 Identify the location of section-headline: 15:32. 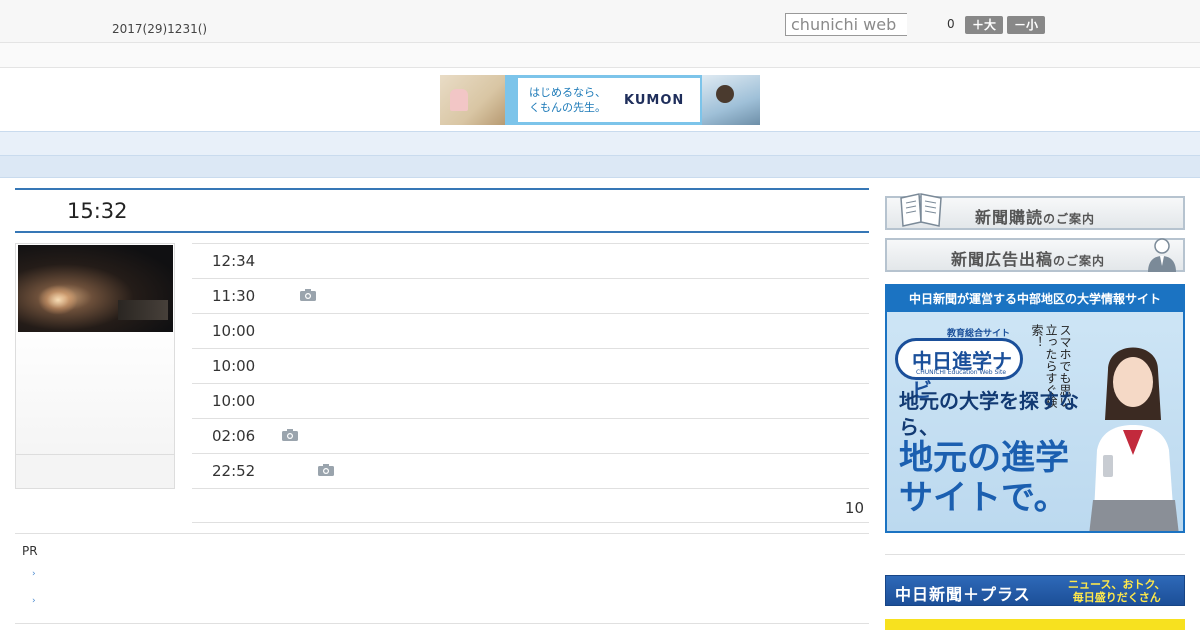
(442, 210).